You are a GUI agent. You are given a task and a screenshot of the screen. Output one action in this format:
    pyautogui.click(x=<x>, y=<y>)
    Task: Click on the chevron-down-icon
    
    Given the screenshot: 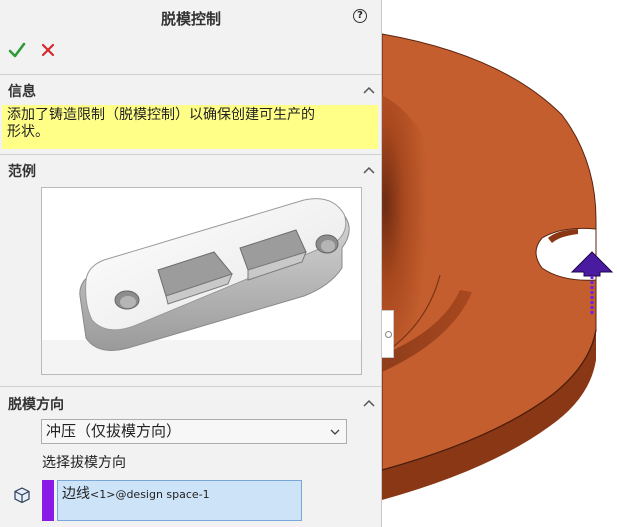 What is the action you would take?
    pyautogui.click(x=335, y=432)
    